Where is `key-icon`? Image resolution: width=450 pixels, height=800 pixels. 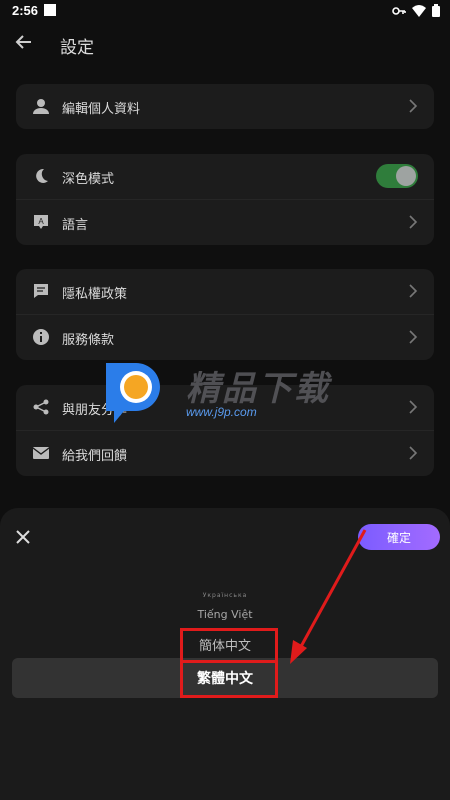 key-icon is located at coordinates (399, 10).